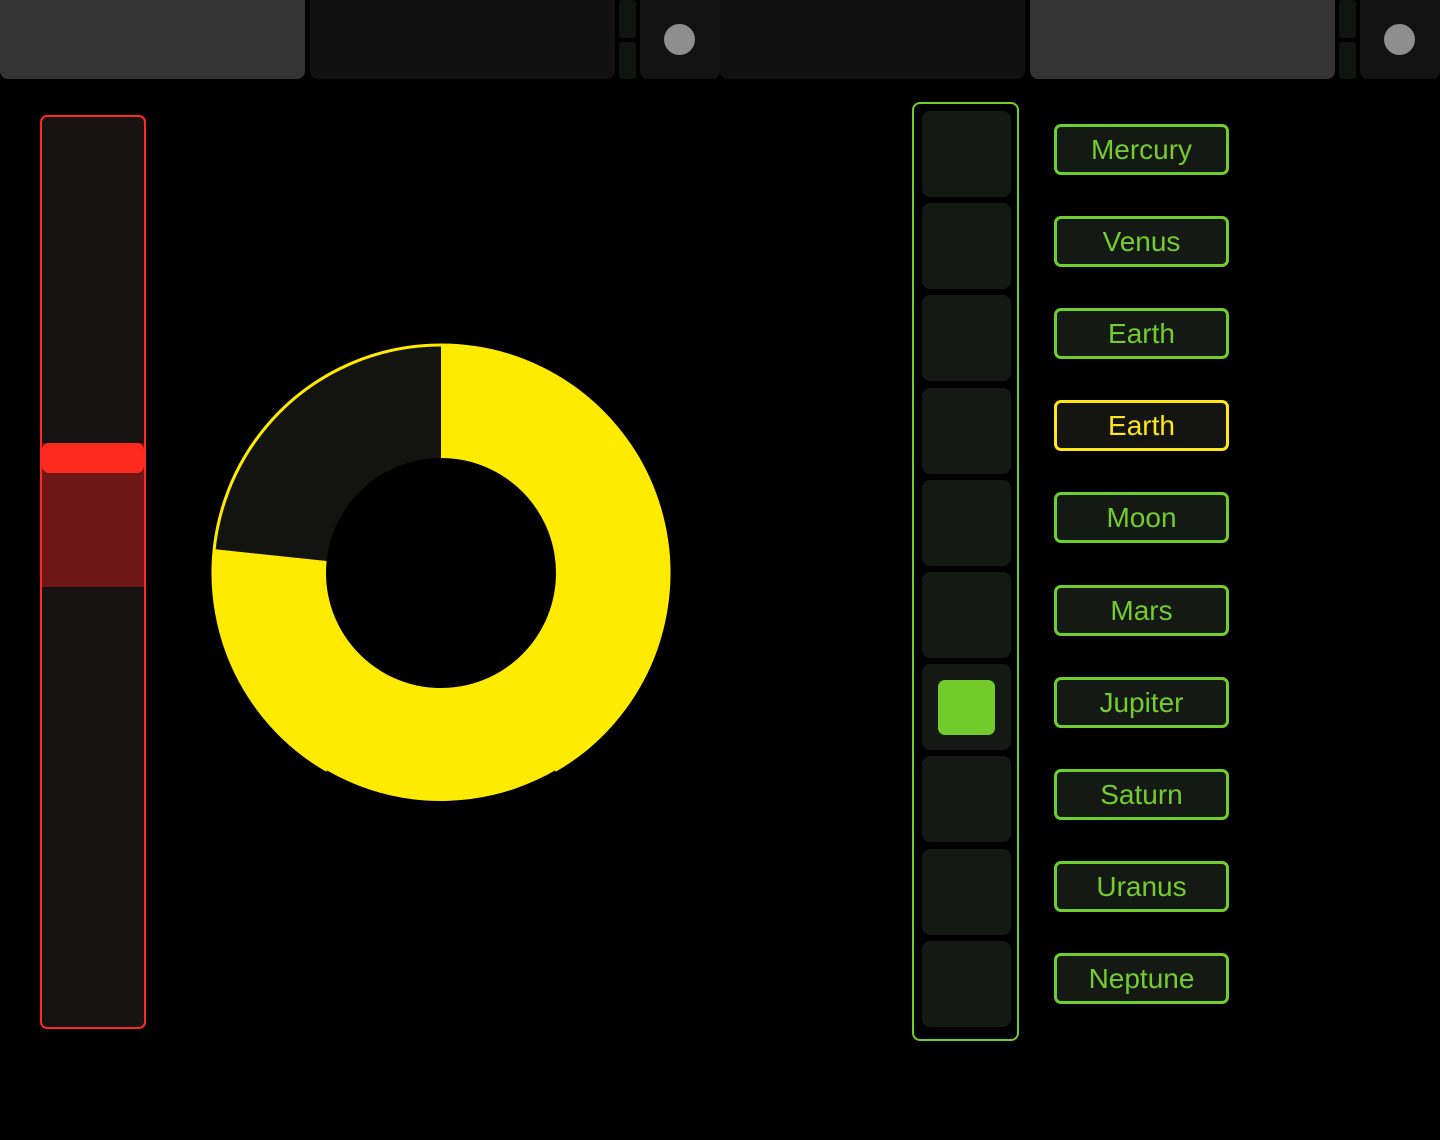 The width and height of the screenshot is (1440, 1140). I want to click on planet-button-earth: Earth, so click(1141, 334).